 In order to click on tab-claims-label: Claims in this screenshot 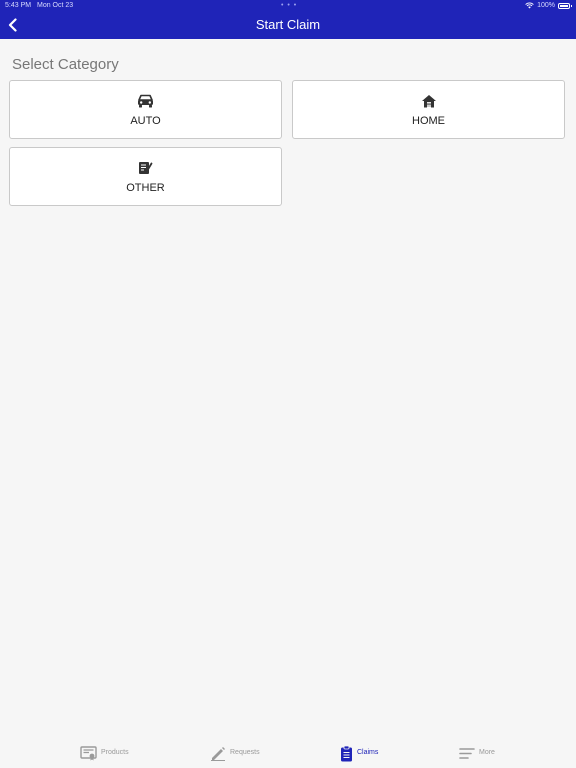, I will do `click(368, 752)`.